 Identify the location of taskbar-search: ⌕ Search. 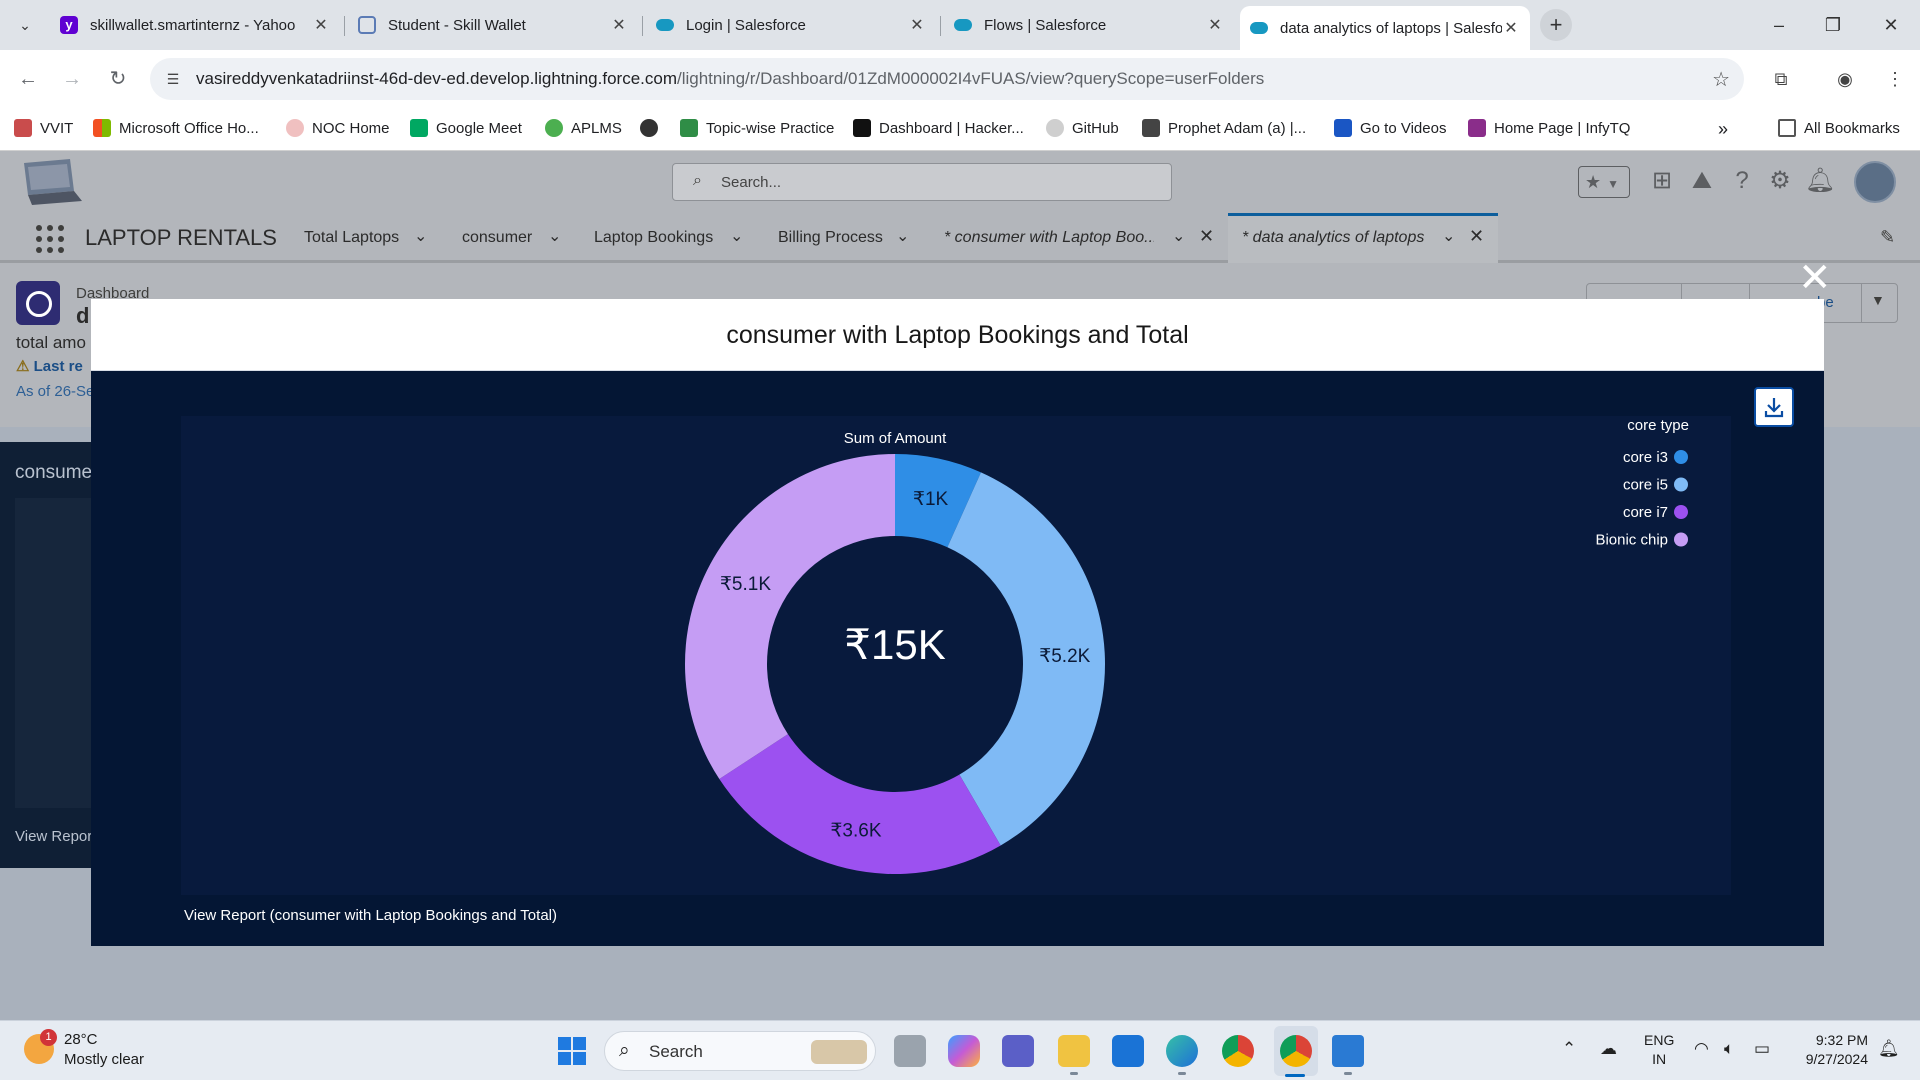
(740, 1051).